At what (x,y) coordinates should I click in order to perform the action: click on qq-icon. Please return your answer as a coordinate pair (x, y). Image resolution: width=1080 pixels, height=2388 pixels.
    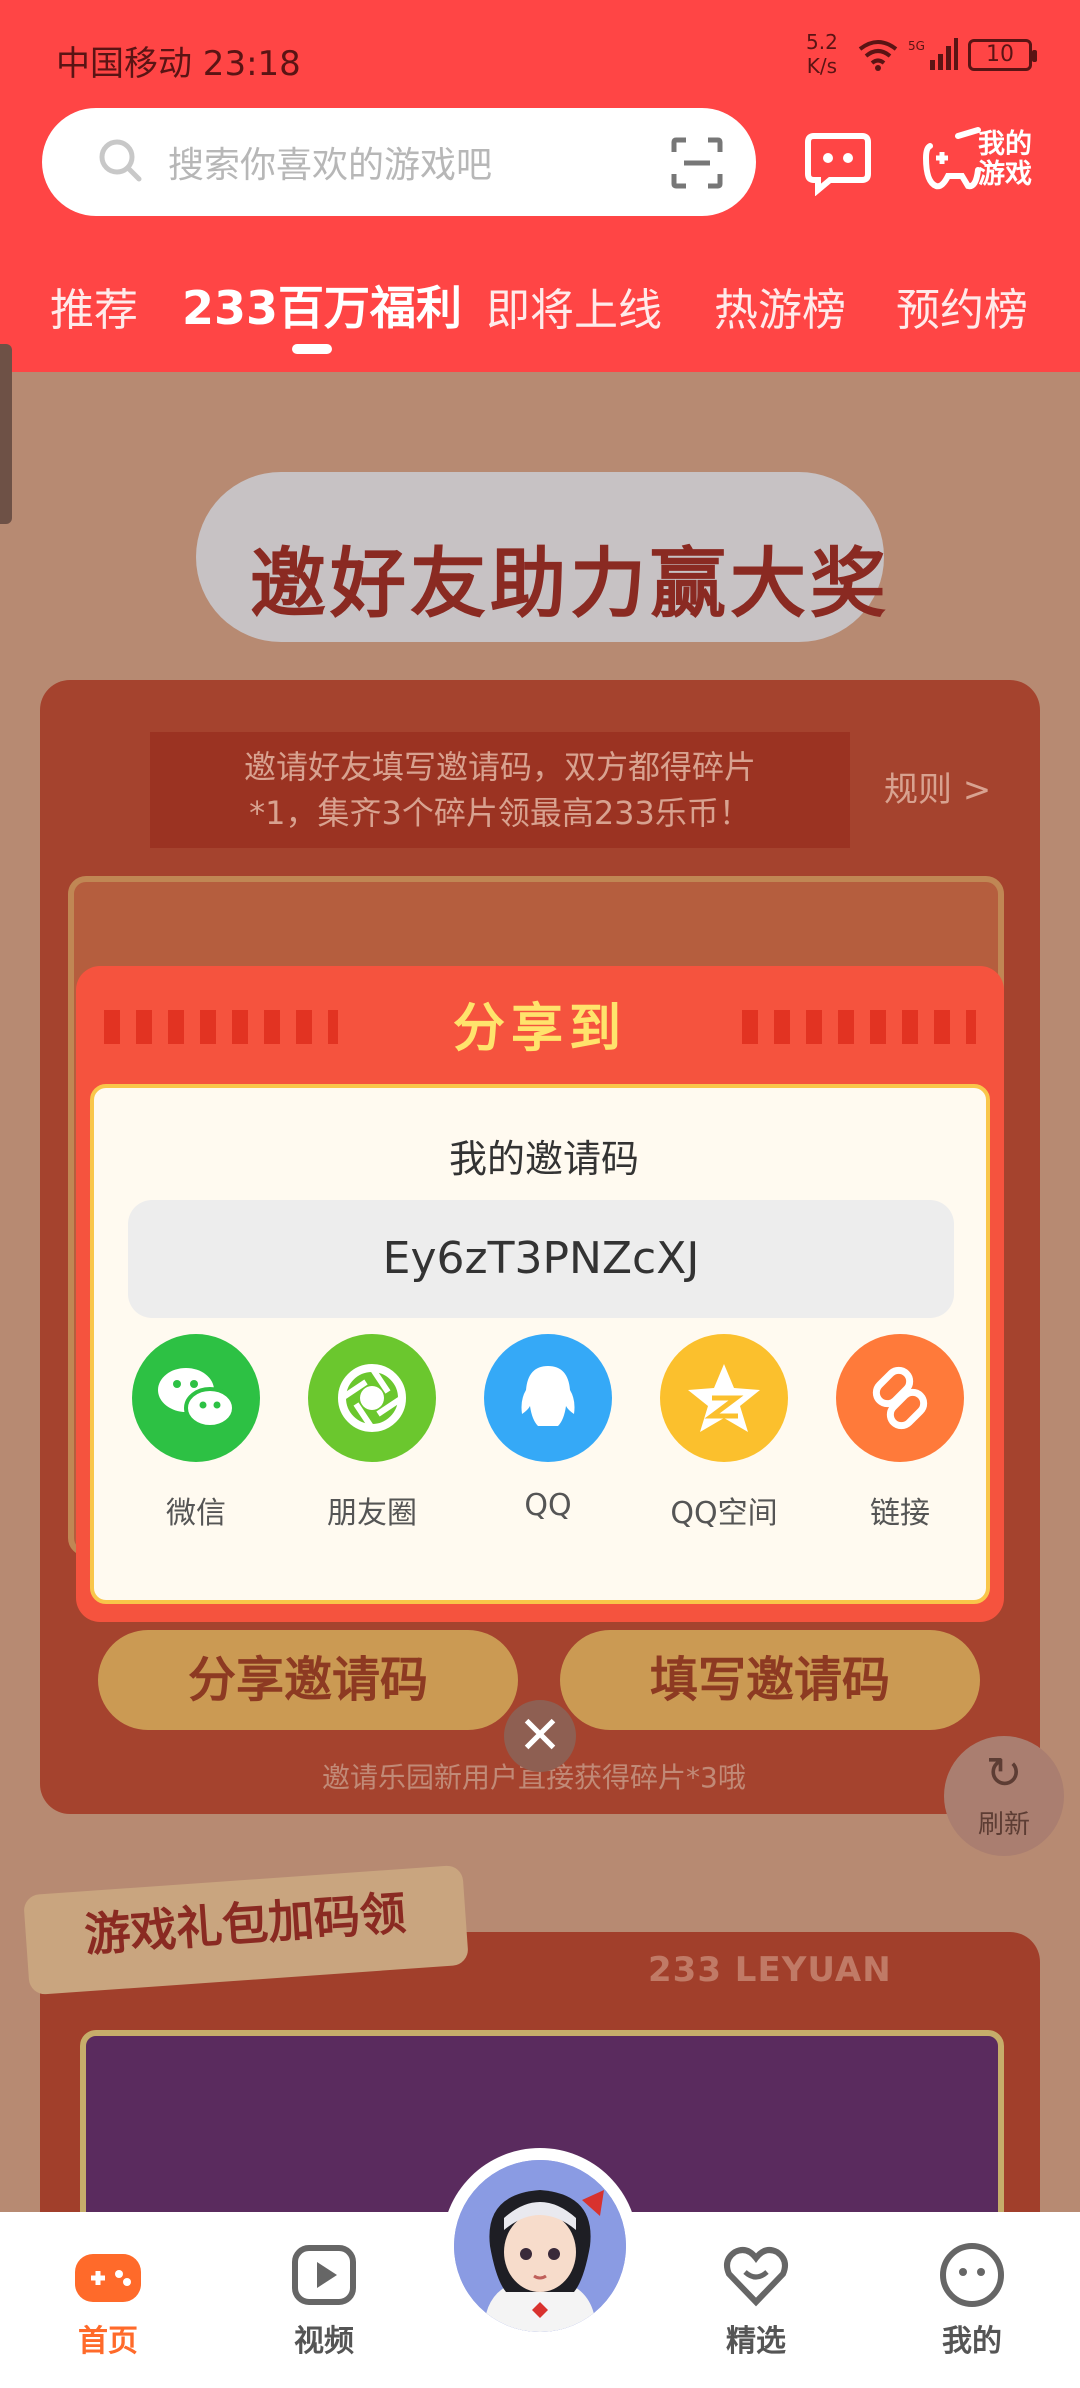
    Looking at the image, I should click on (548, 1398).